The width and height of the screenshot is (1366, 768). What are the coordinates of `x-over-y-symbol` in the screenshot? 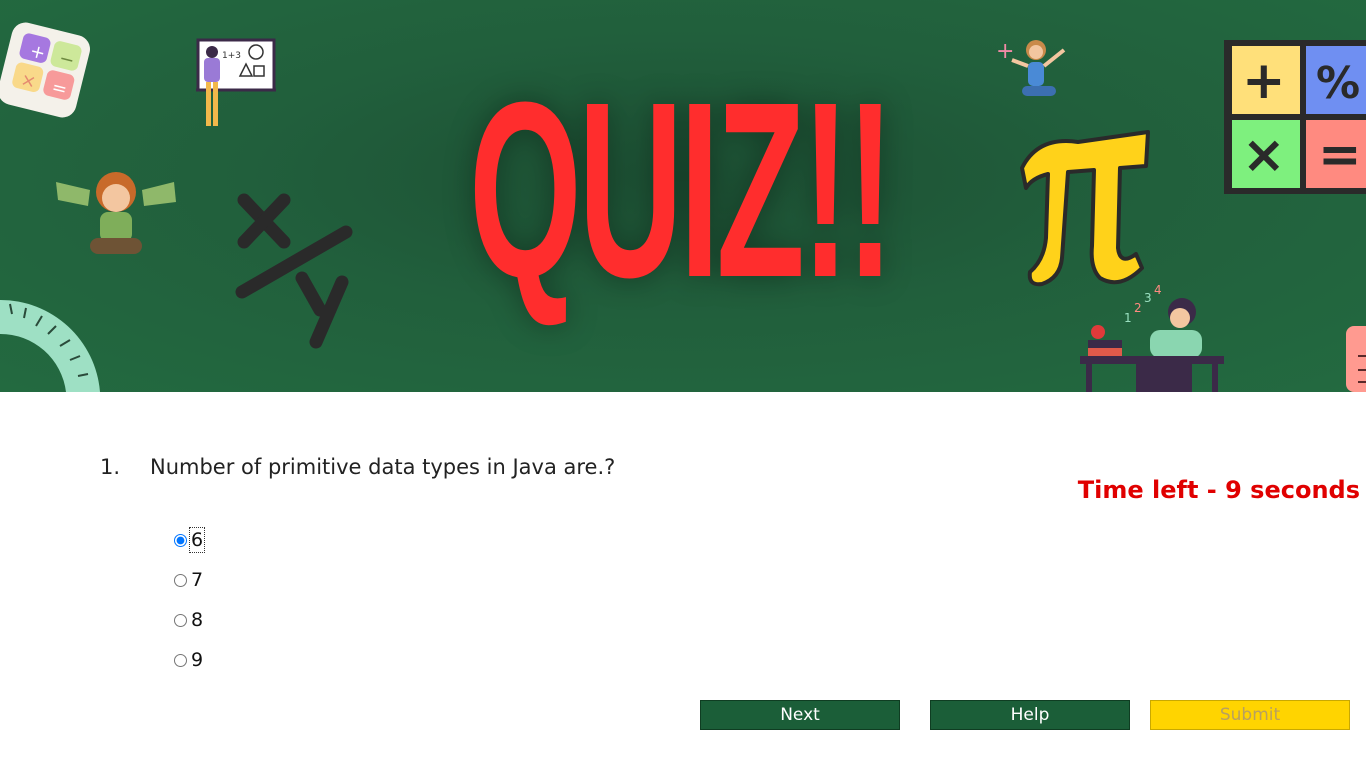 It's located at (294, 271).